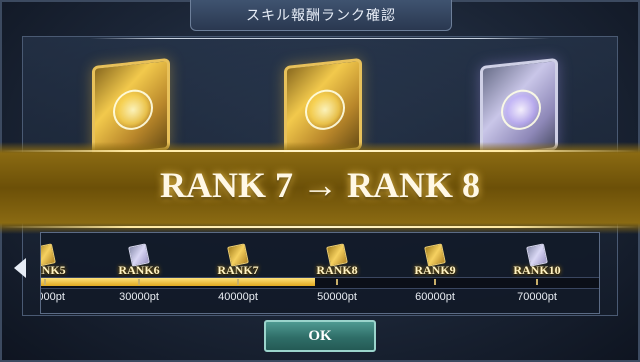 This screenshot has height=362, width=640. I want to click on rank-points: 40000pt, so click(238, 297).